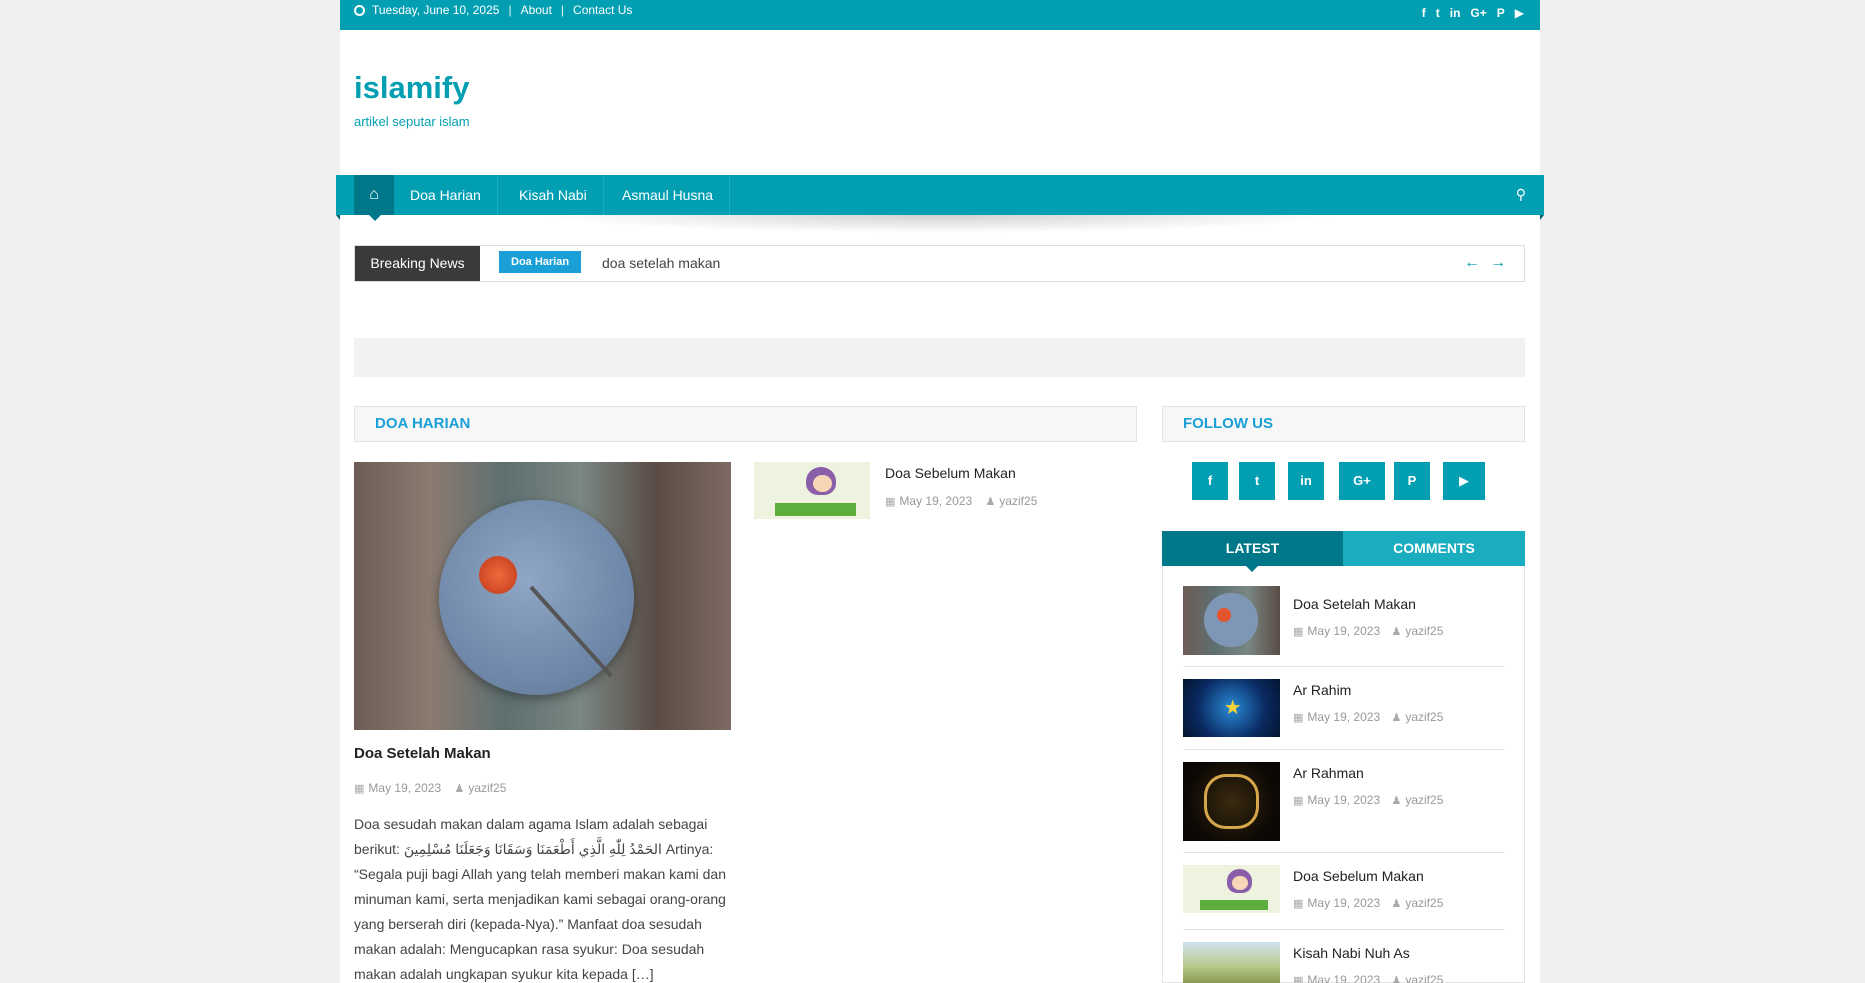 The image size is (1865, 983). I want to click on list-item: Doa Sebelum Makan ▦ May 19, 2023 ♟ yazif25, so click(1344, 891).